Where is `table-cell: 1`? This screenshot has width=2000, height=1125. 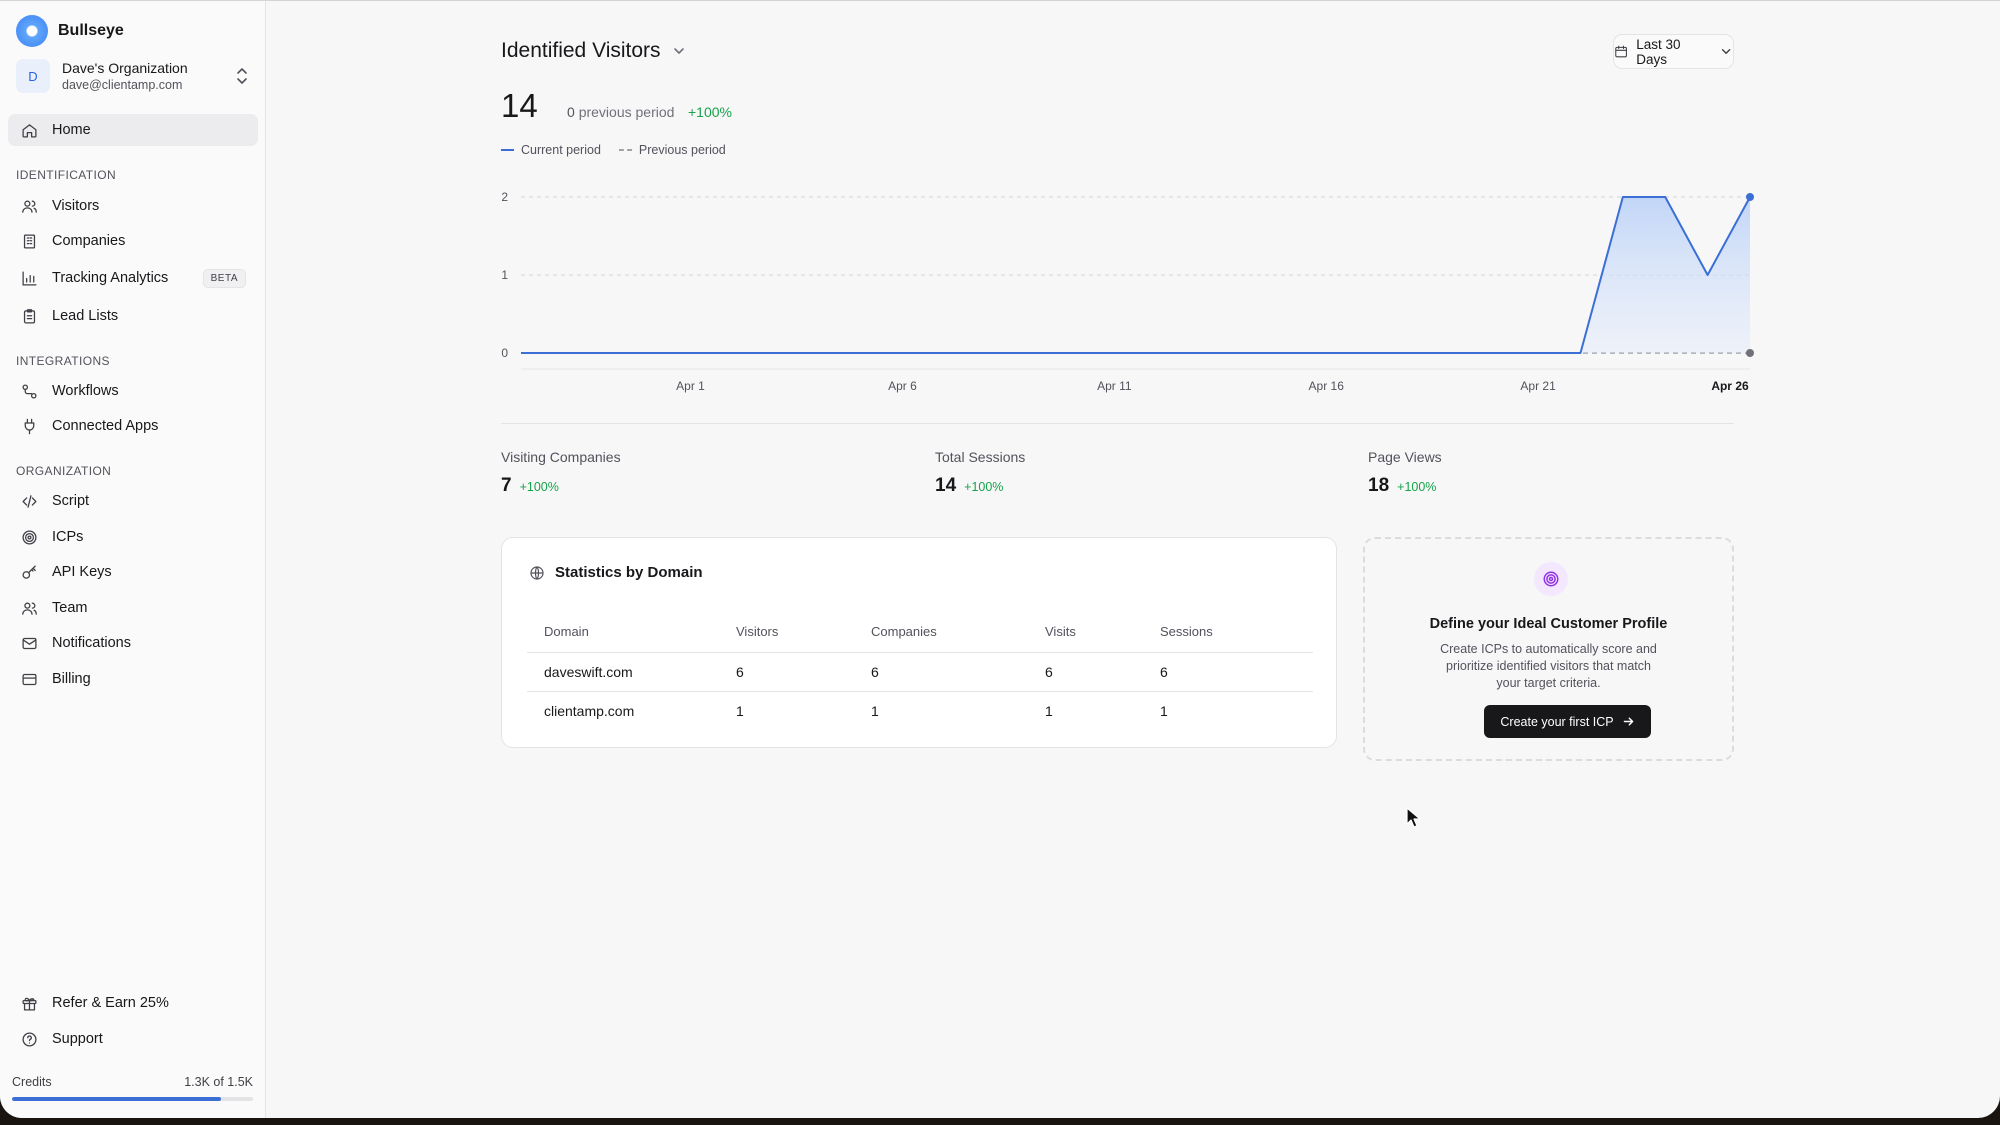 table-cell: 1 is located at coordinates (1164, 710).